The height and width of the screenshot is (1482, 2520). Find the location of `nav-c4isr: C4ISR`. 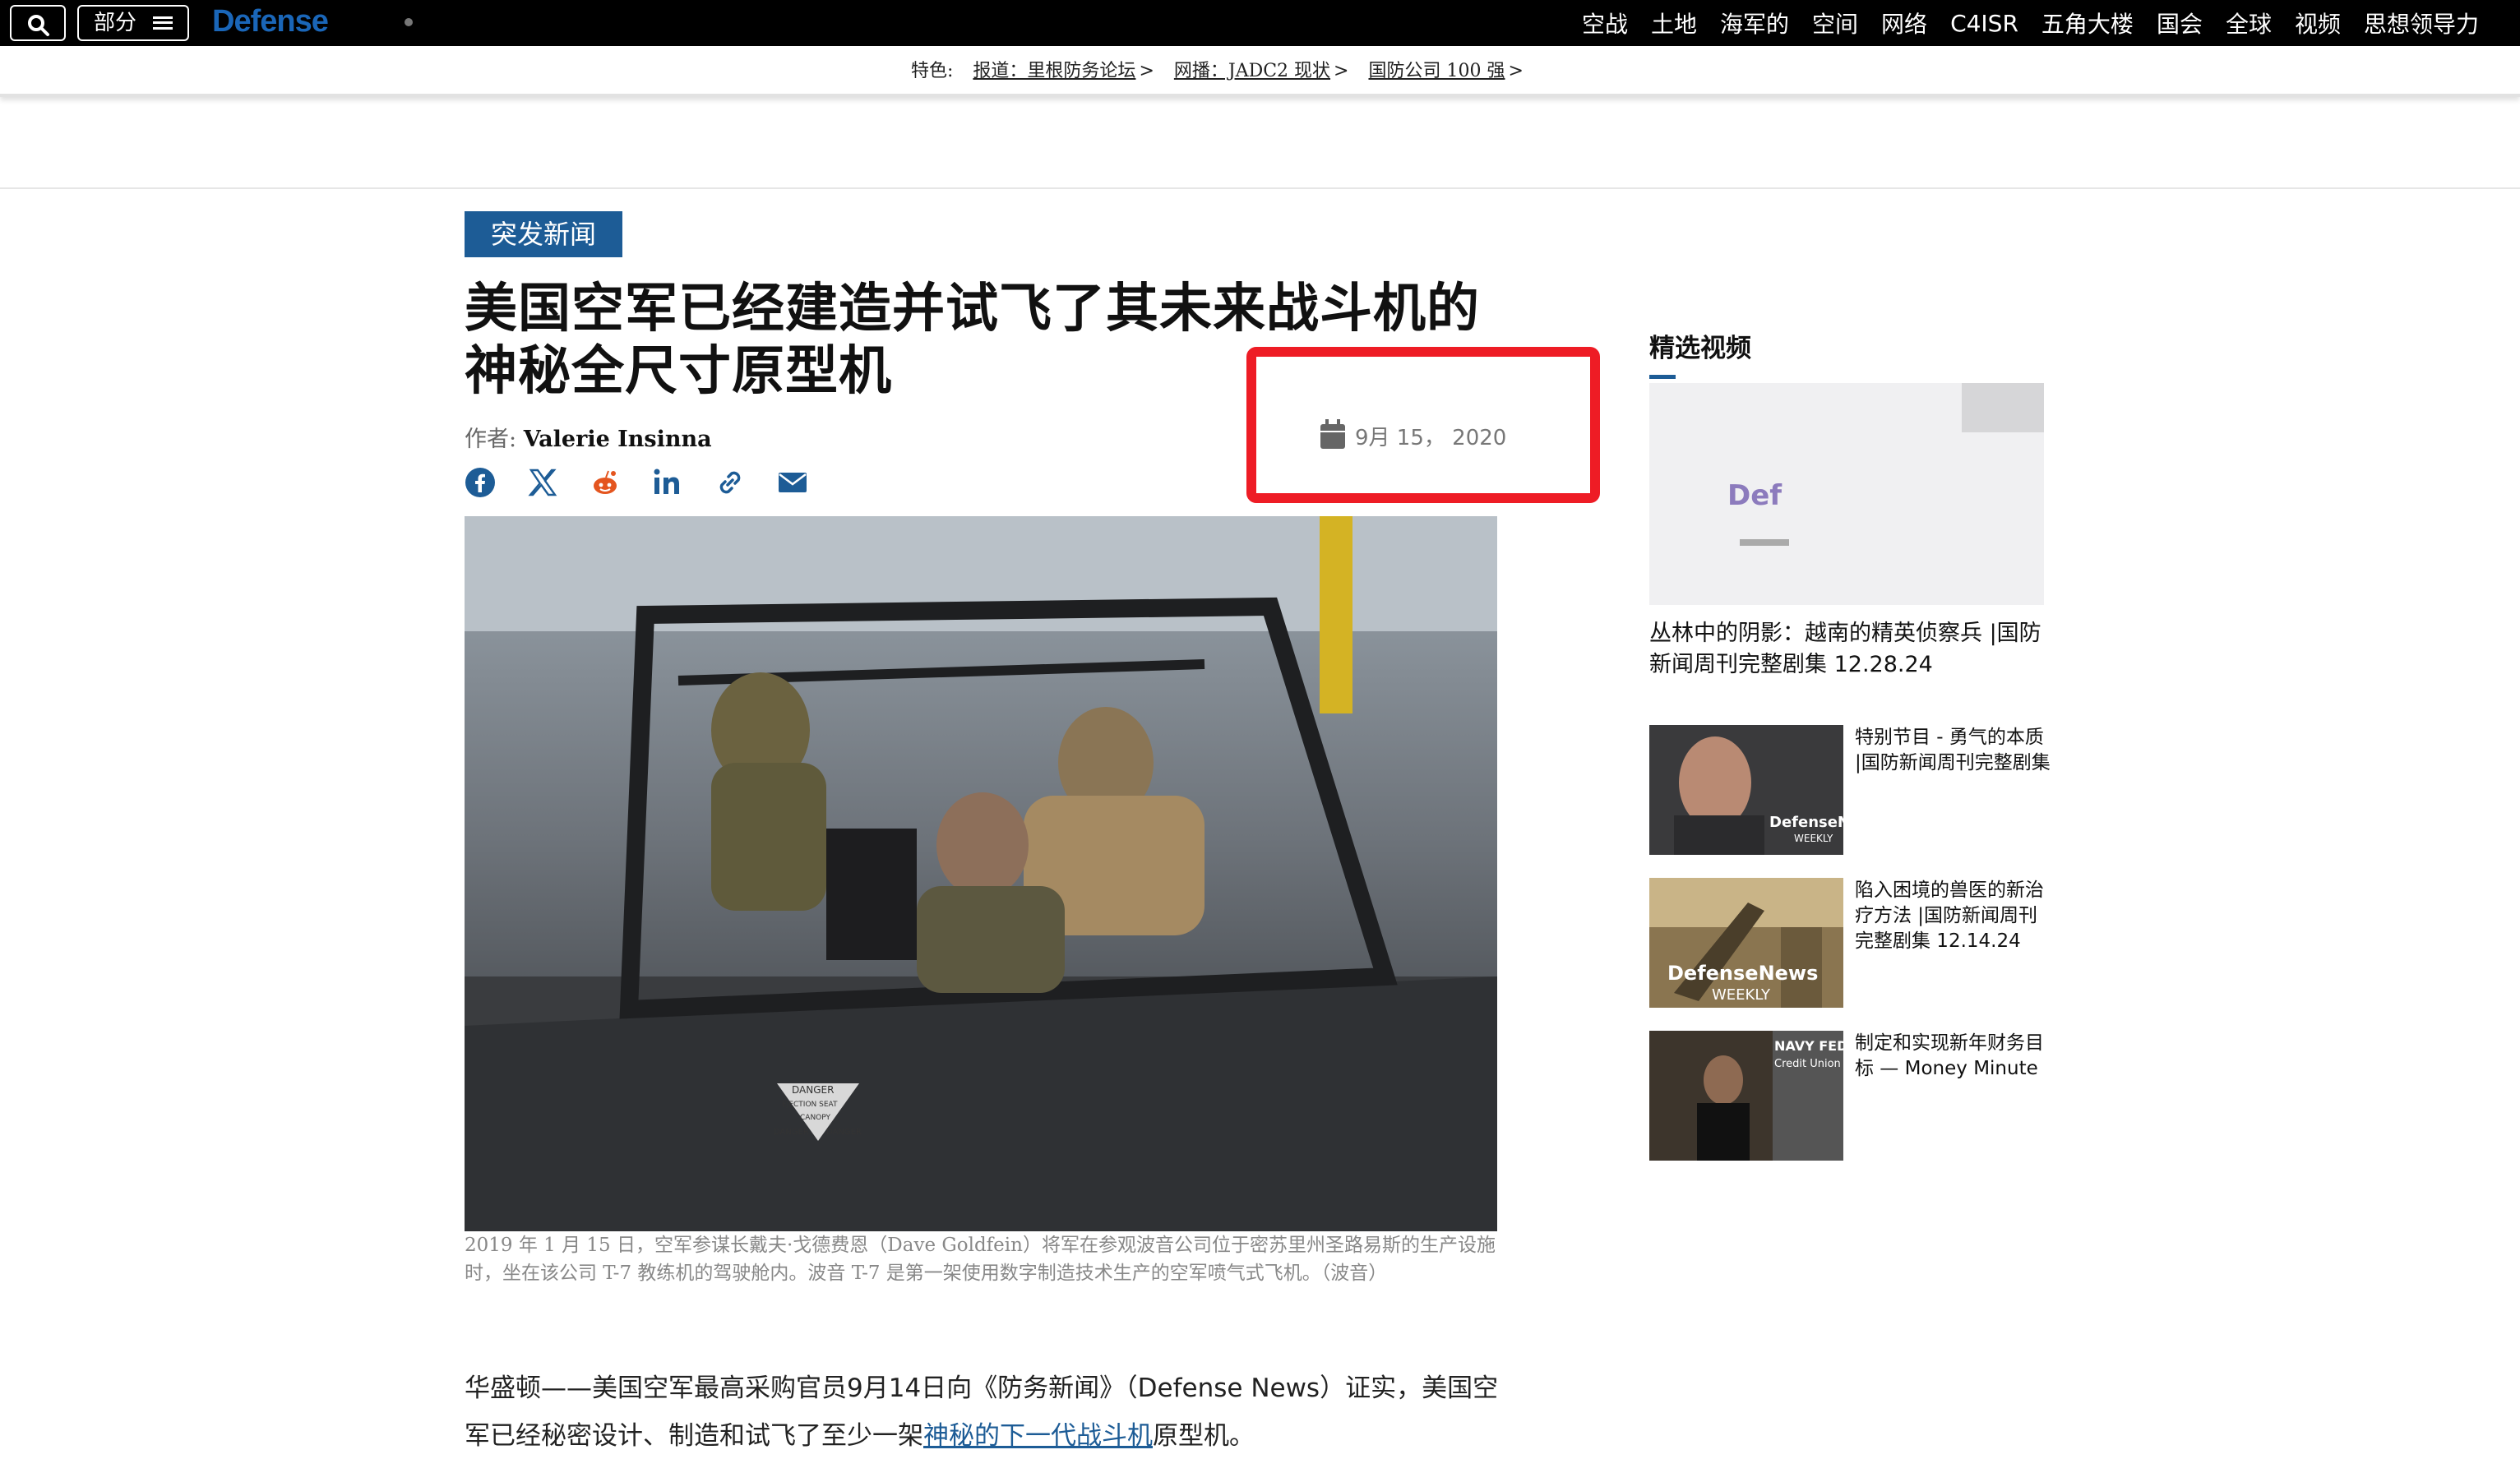

nav-c4isr: C4ISR is located at coordinates (1984, 23).